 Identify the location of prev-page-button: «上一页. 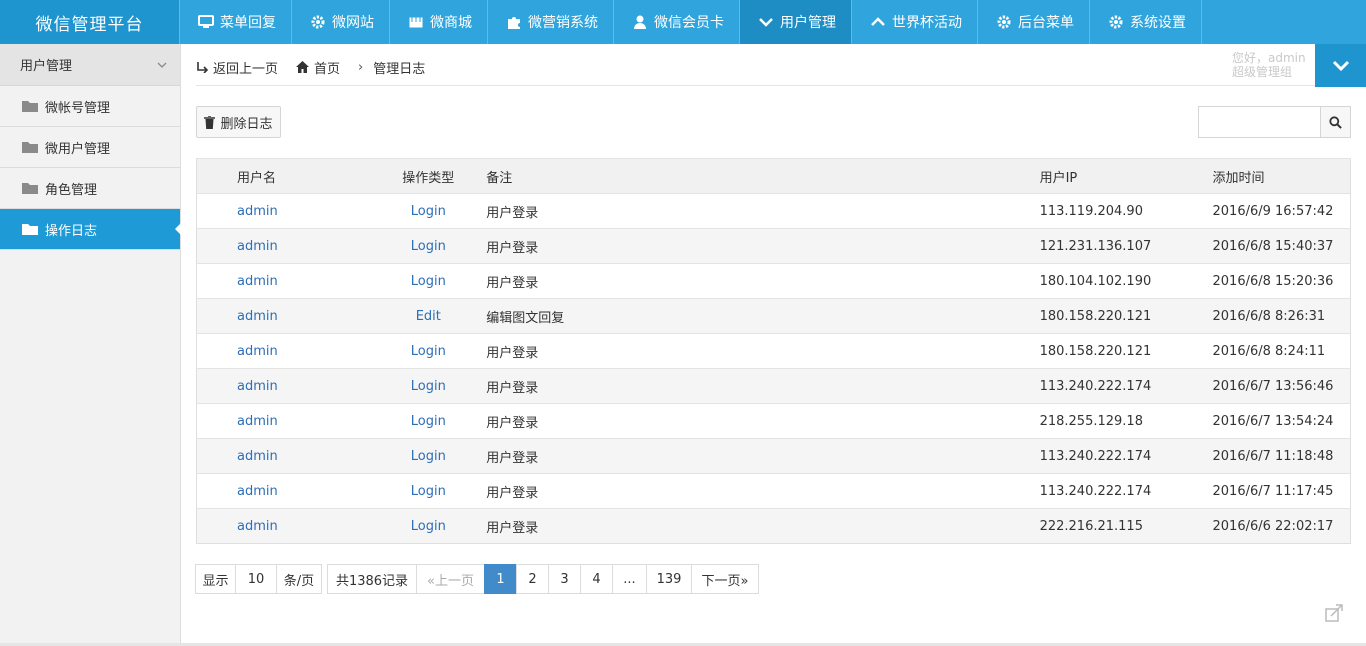
(450, 579).